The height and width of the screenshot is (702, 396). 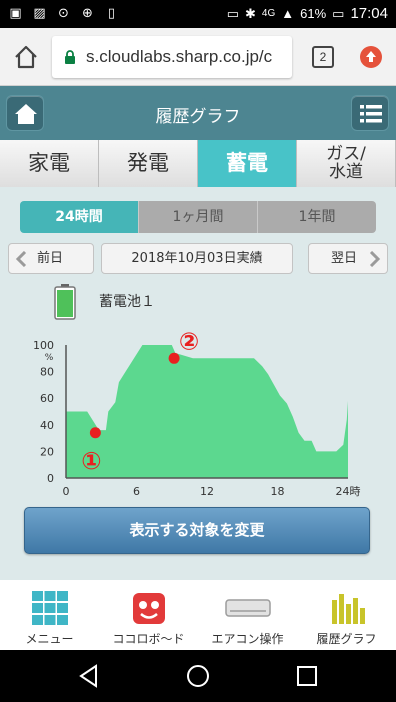 I want to click on lock-icon, so click(x=70, y=57).